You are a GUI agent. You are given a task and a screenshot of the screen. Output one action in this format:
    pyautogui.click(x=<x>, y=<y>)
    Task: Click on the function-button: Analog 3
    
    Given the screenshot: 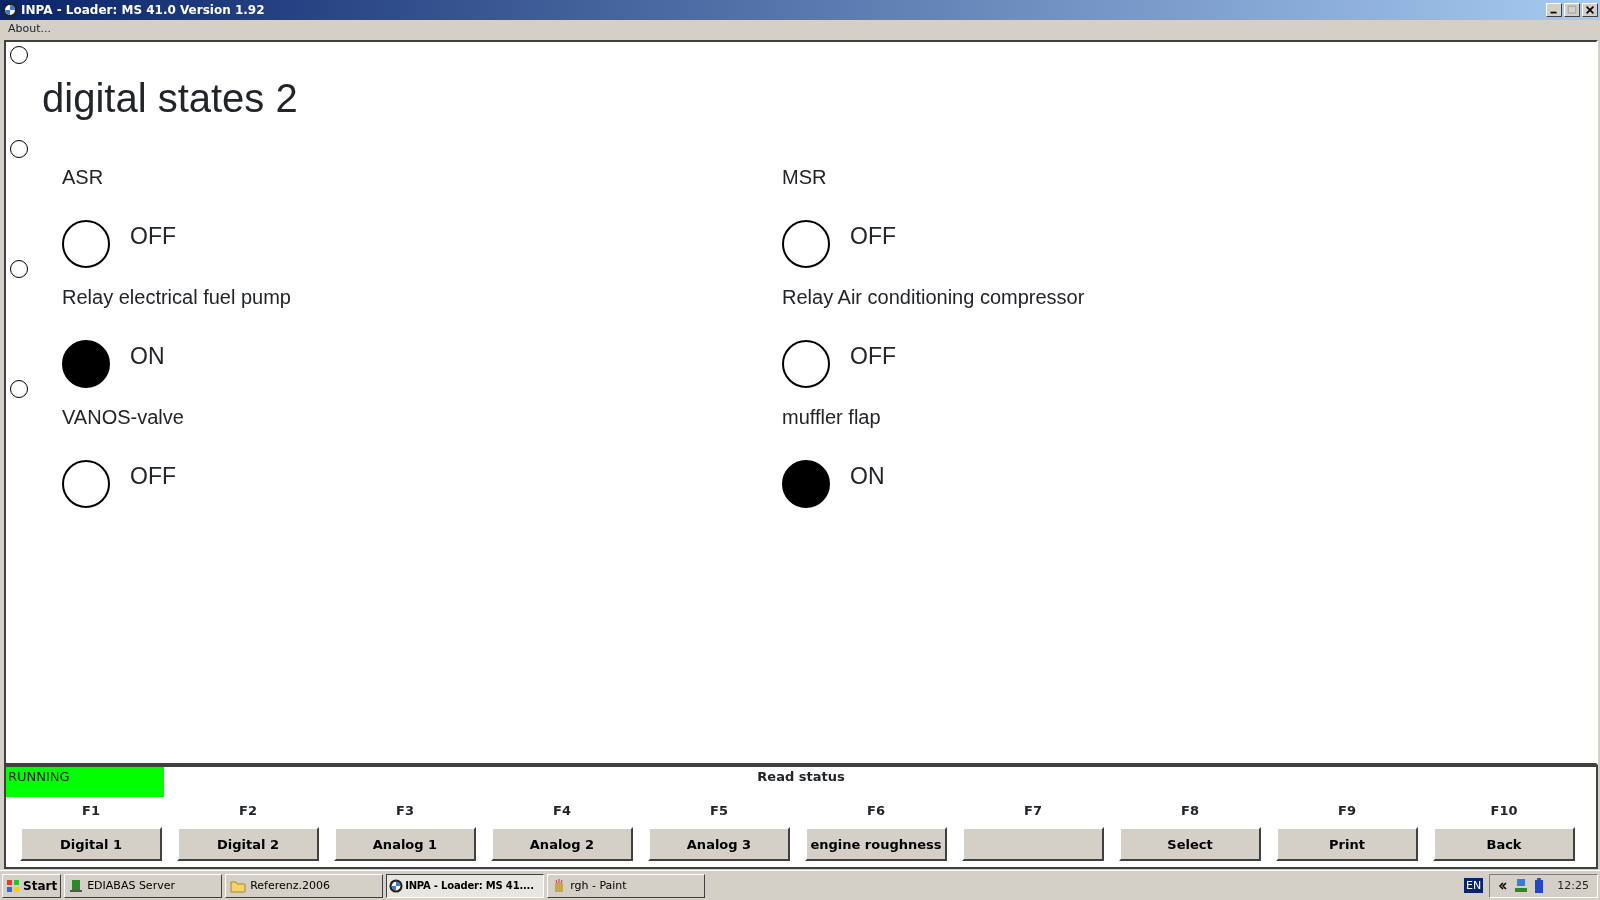 What is the action you would take?
    pyautogui.click(x=719, y=844)
    